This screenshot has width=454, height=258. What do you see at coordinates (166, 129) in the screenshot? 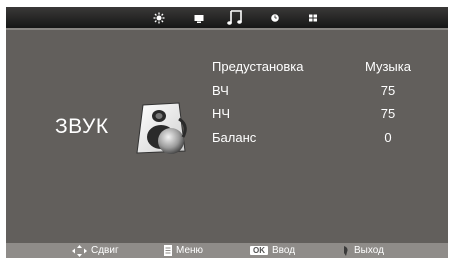
I see `speaker-icon` at bounding box center [166, 129].